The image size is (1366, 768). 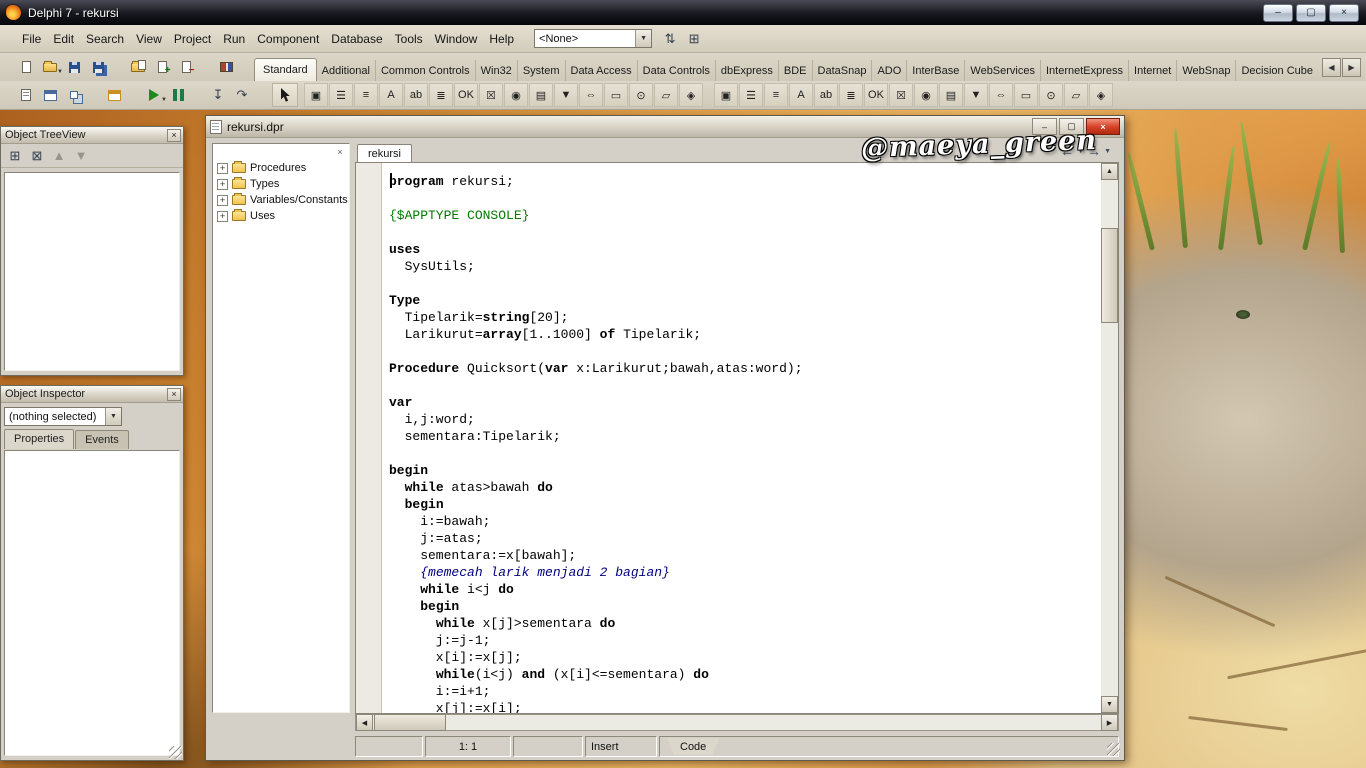 What do you see at coordinates (102, 439) in the screenshot?
I see `inspector-tab-events: Events` at bounding box center [102, 439].